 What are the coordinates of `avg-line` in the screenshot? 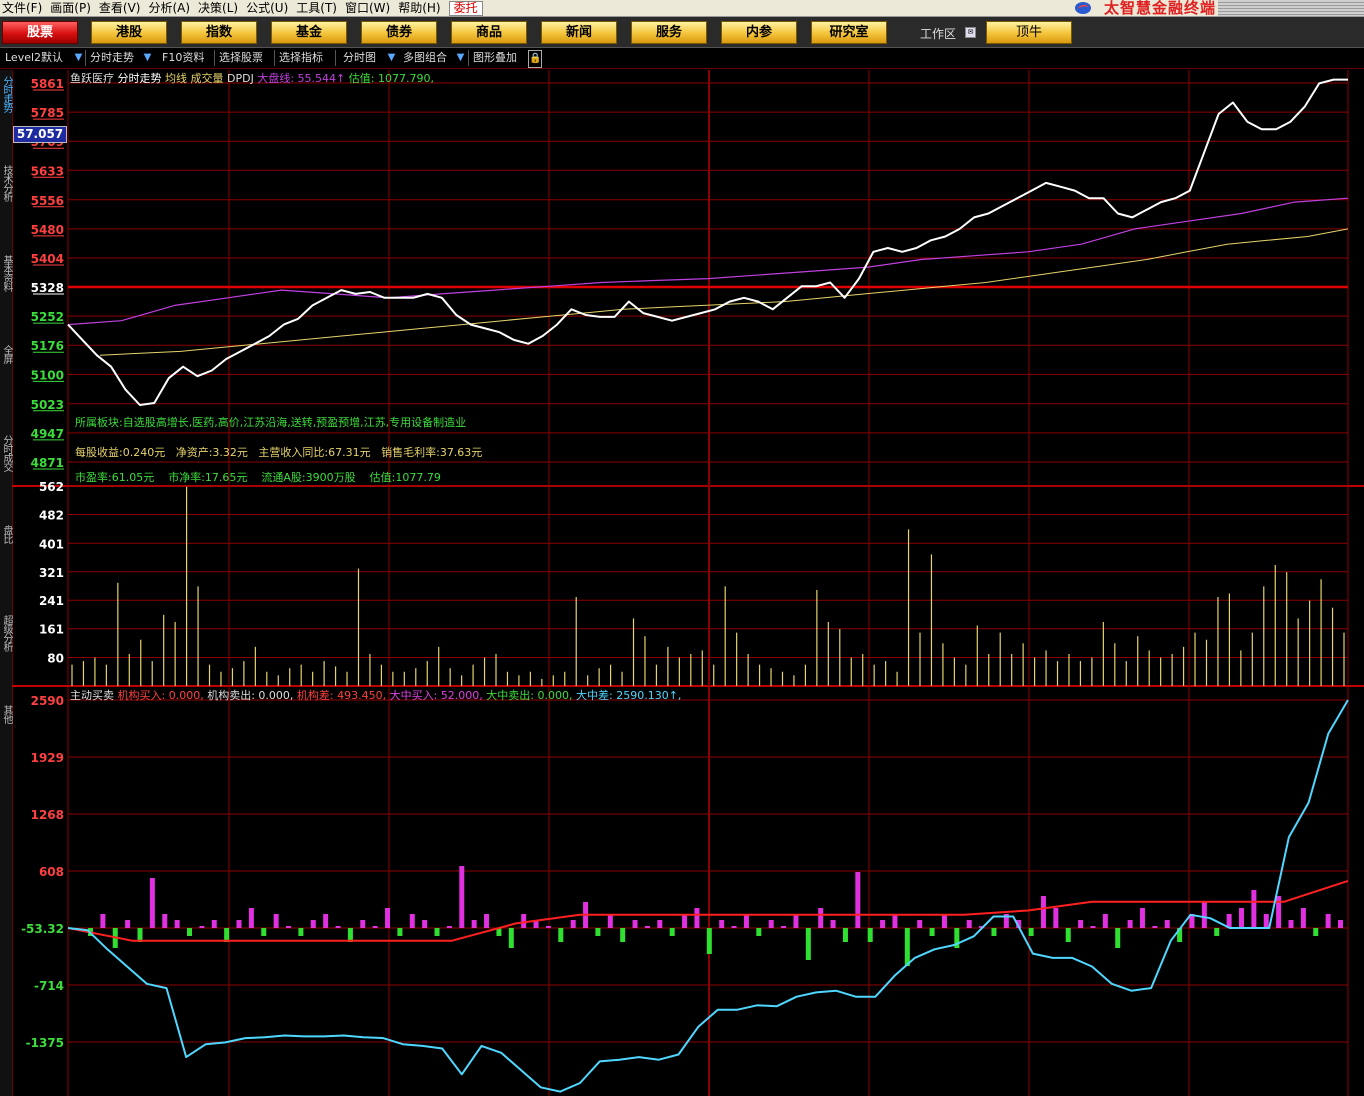 It's located at (724, 292).